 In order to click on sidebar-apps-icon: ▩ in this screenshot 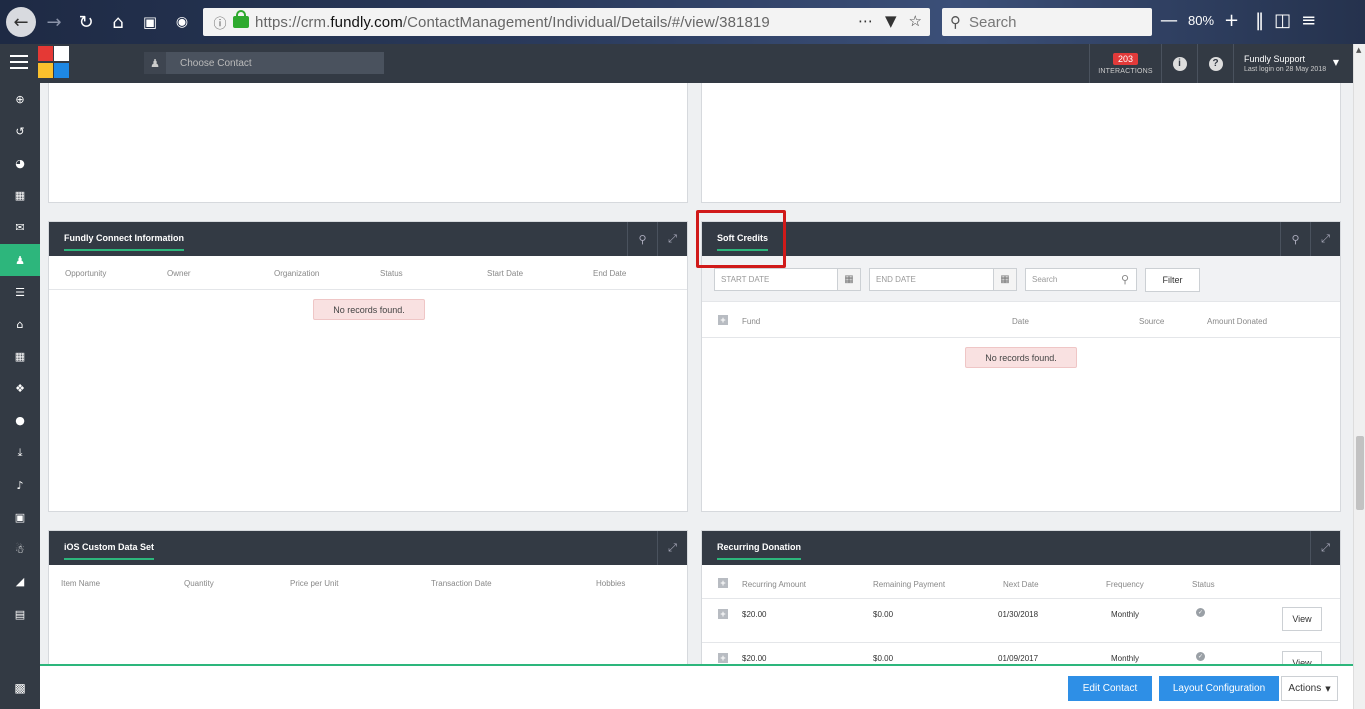, I will do `click(20, 688)`.